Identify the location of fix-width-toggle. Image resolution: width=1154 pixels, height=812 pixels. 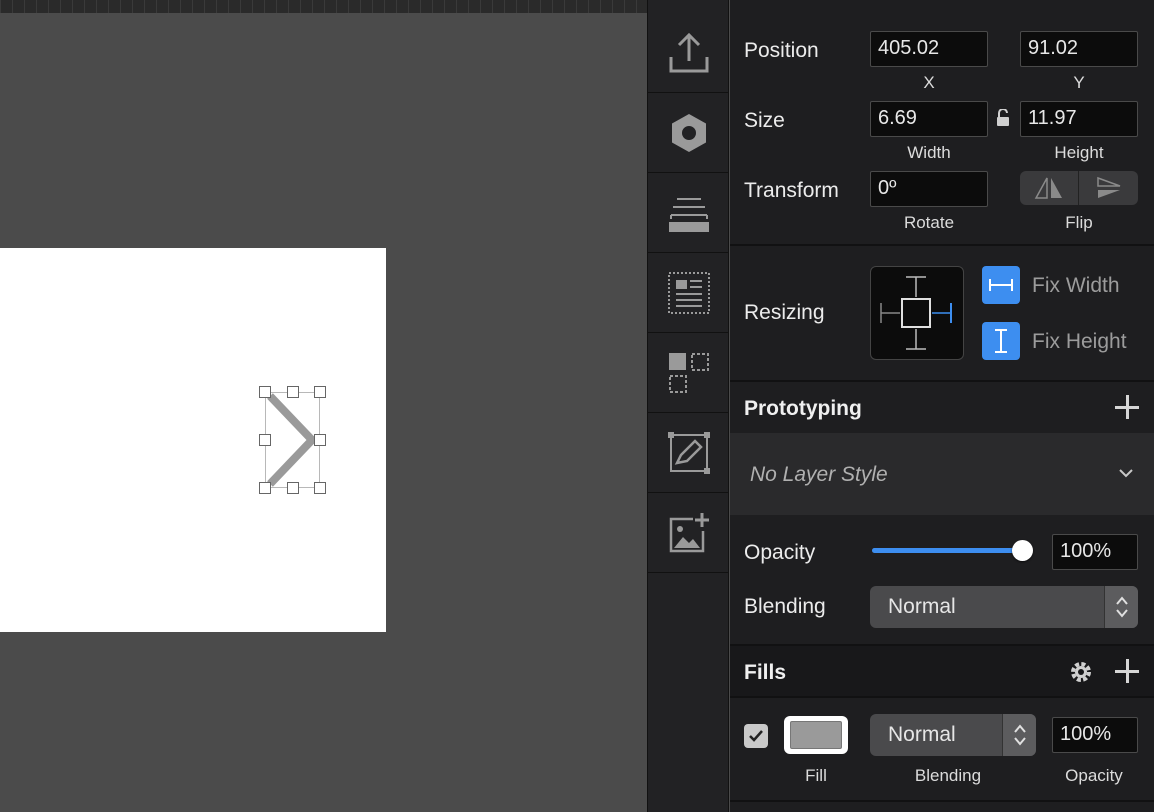
(1001, 285).